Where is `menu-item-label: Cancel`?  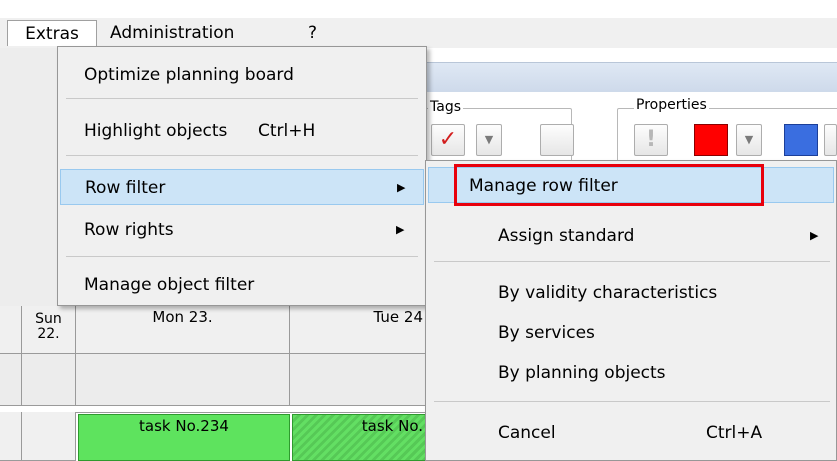 menu-item-label: Cancel is located at coordinates (527, 433).